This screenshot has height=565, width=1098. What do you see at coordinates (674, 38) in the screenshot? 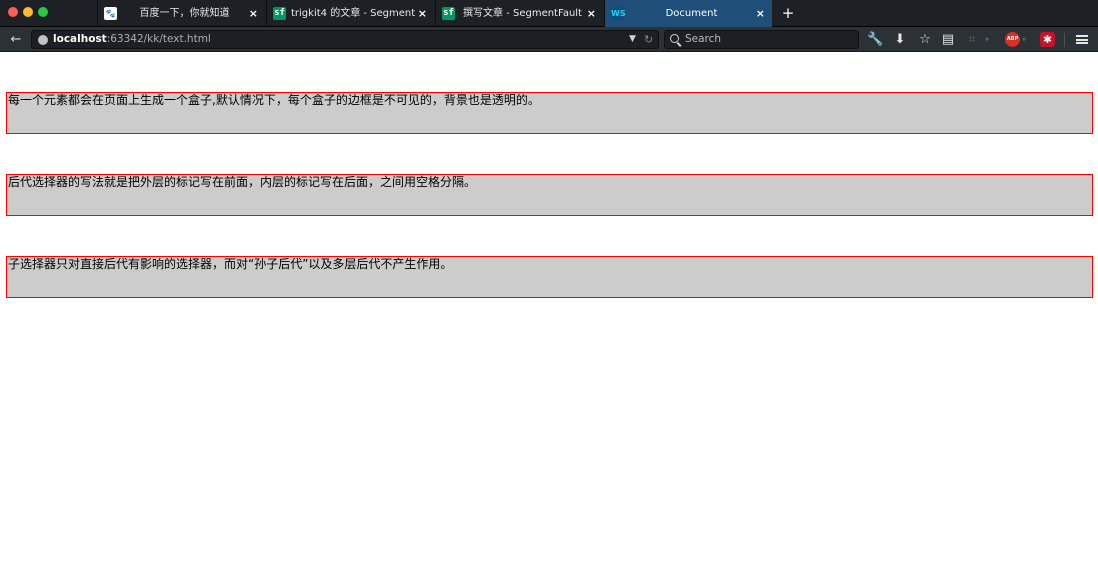
I see `search-icon` at bounding box center [674, 38].